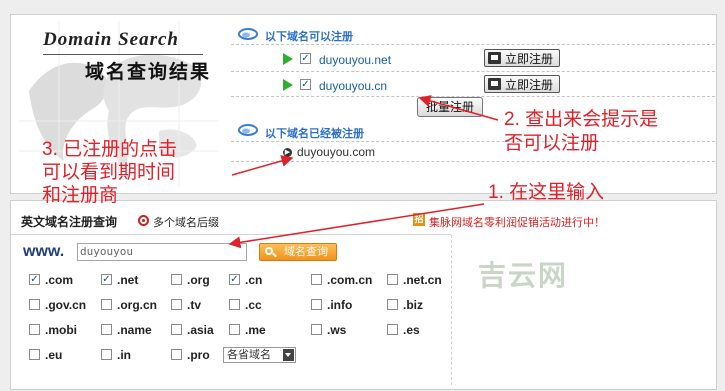 The image size is (725, 391). What do you see at coordinates (200, 330) in the screenshot?
I see `tld-label: .asia` at bounding box center [200, 330].